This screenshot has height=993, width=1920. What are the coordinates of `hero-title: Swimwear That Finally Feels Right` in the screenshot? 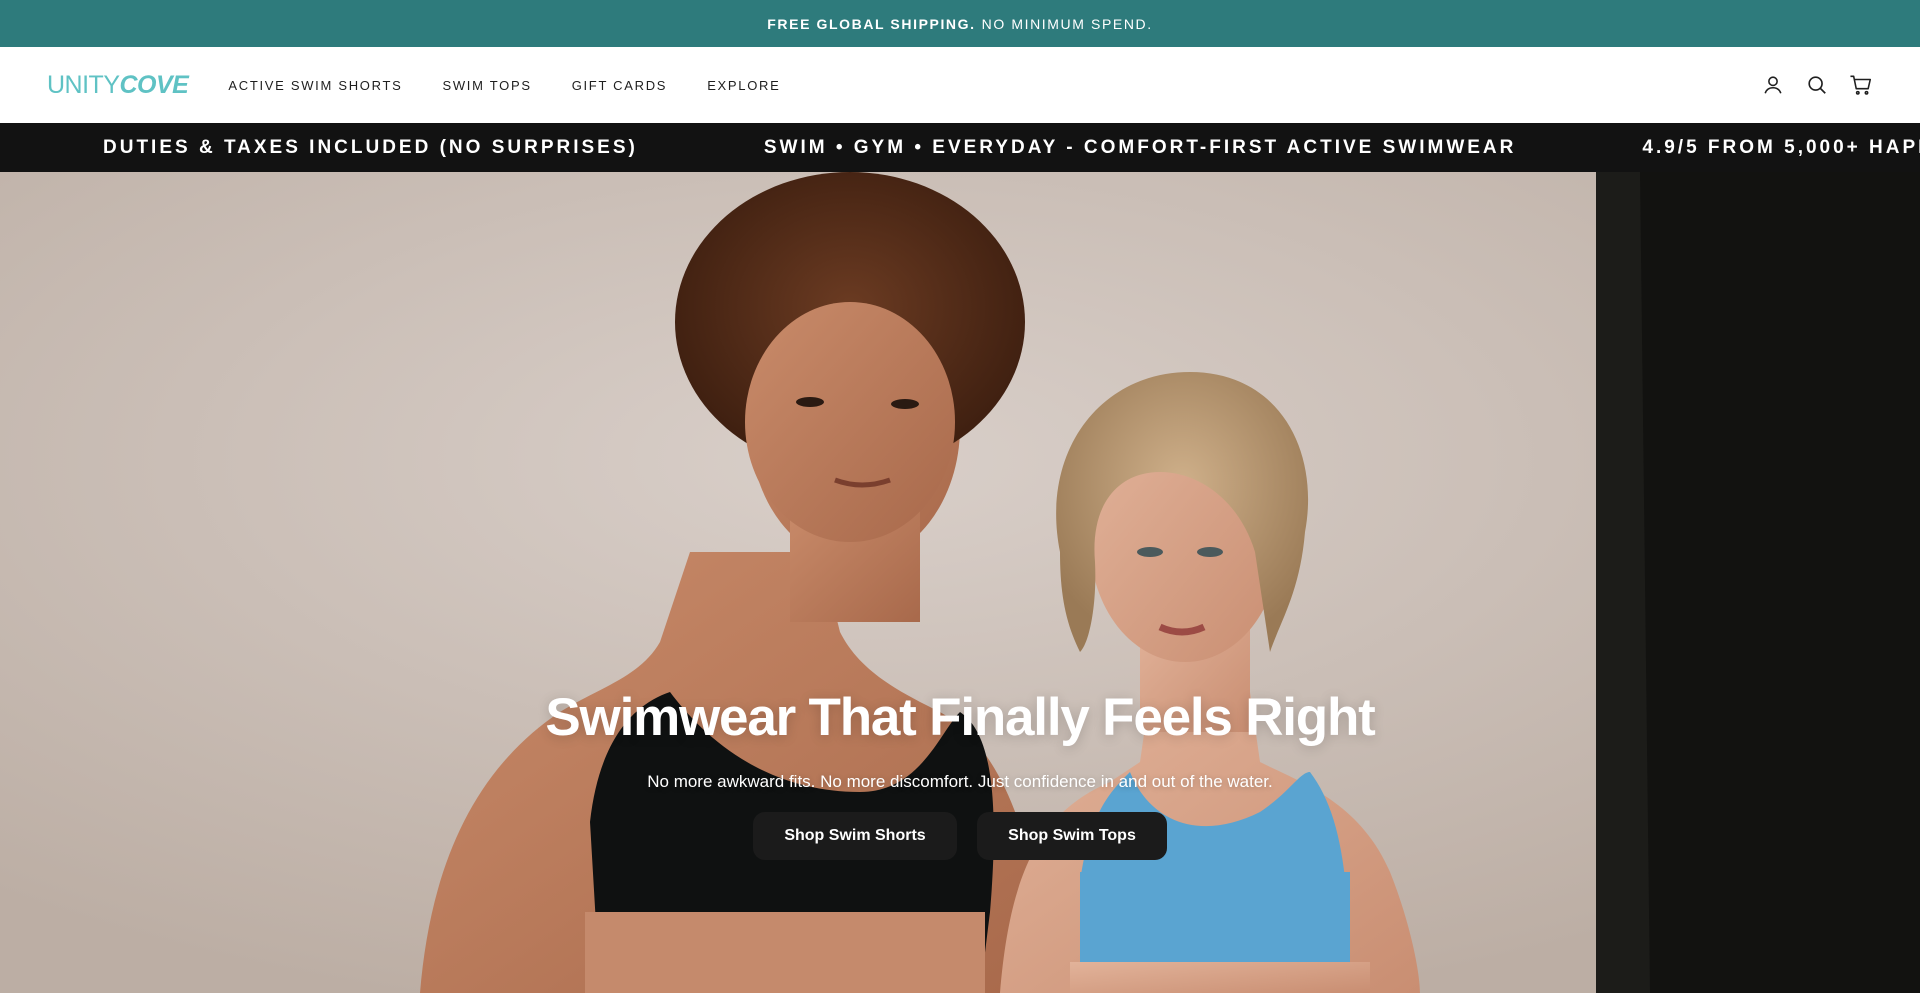 It's located at (960, 717).